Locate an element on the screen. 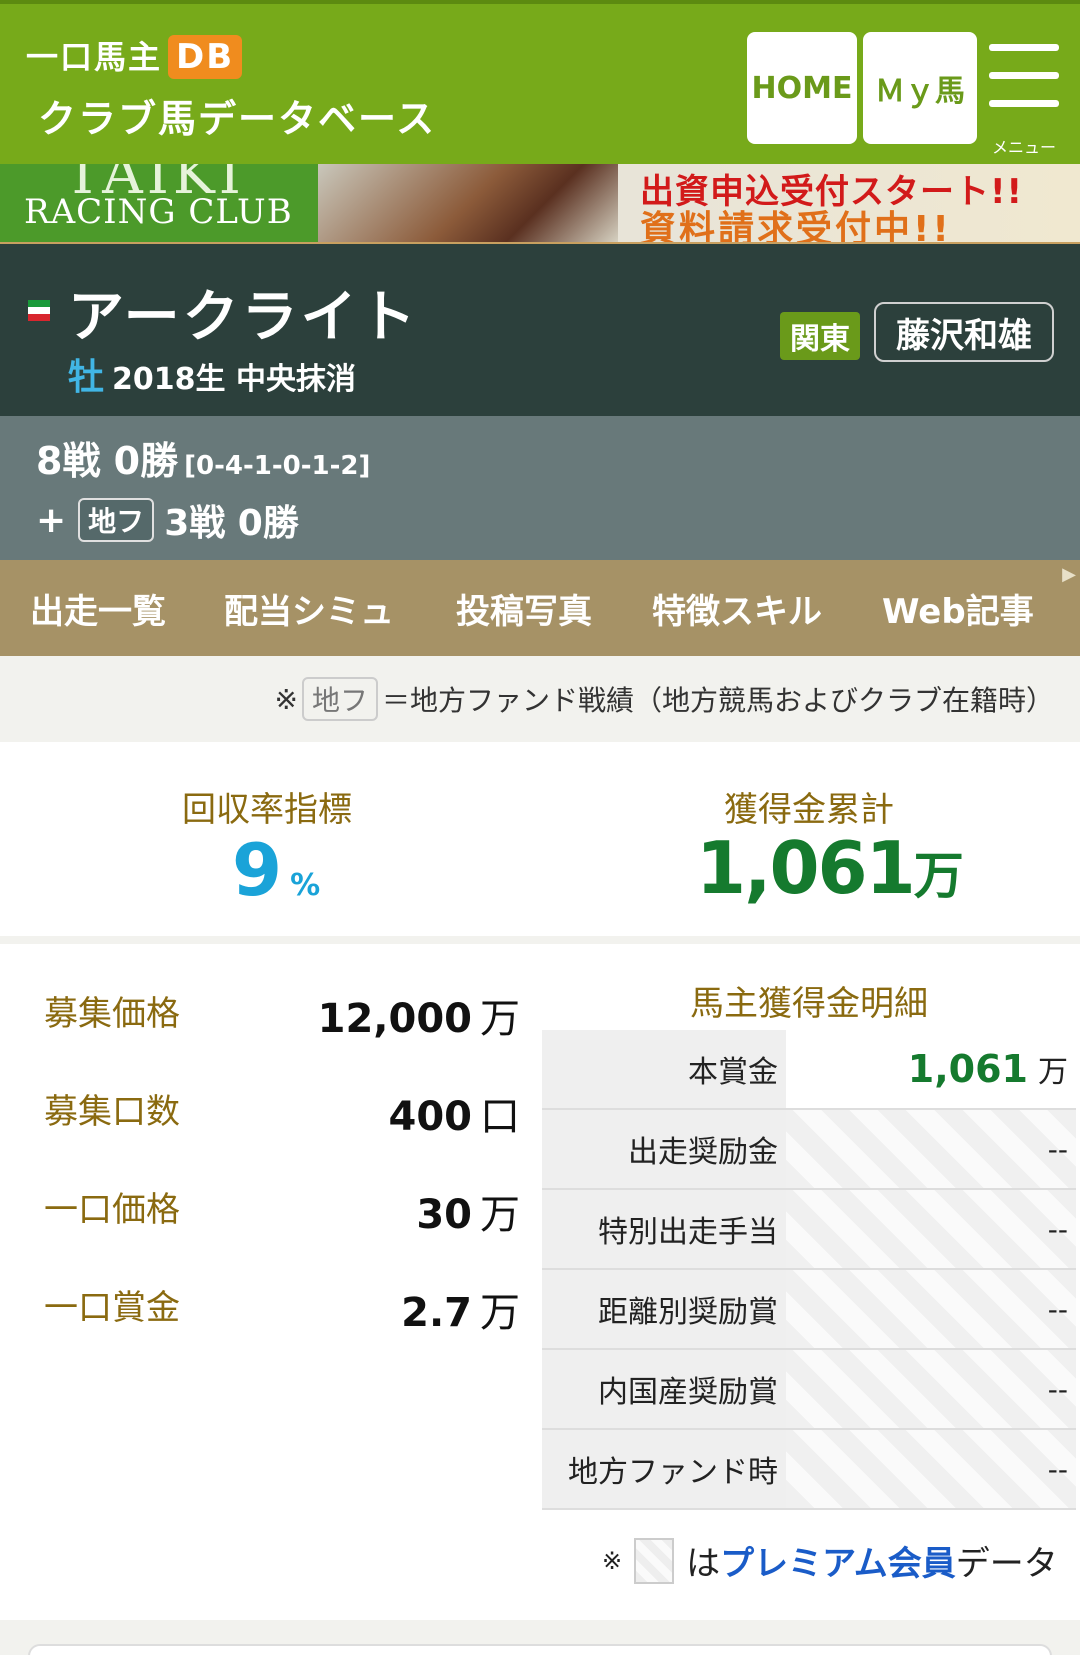 The height and width of the screenshot is (1655, 1080). hamburger-menu-icon is located at coordinates (1024, 77).